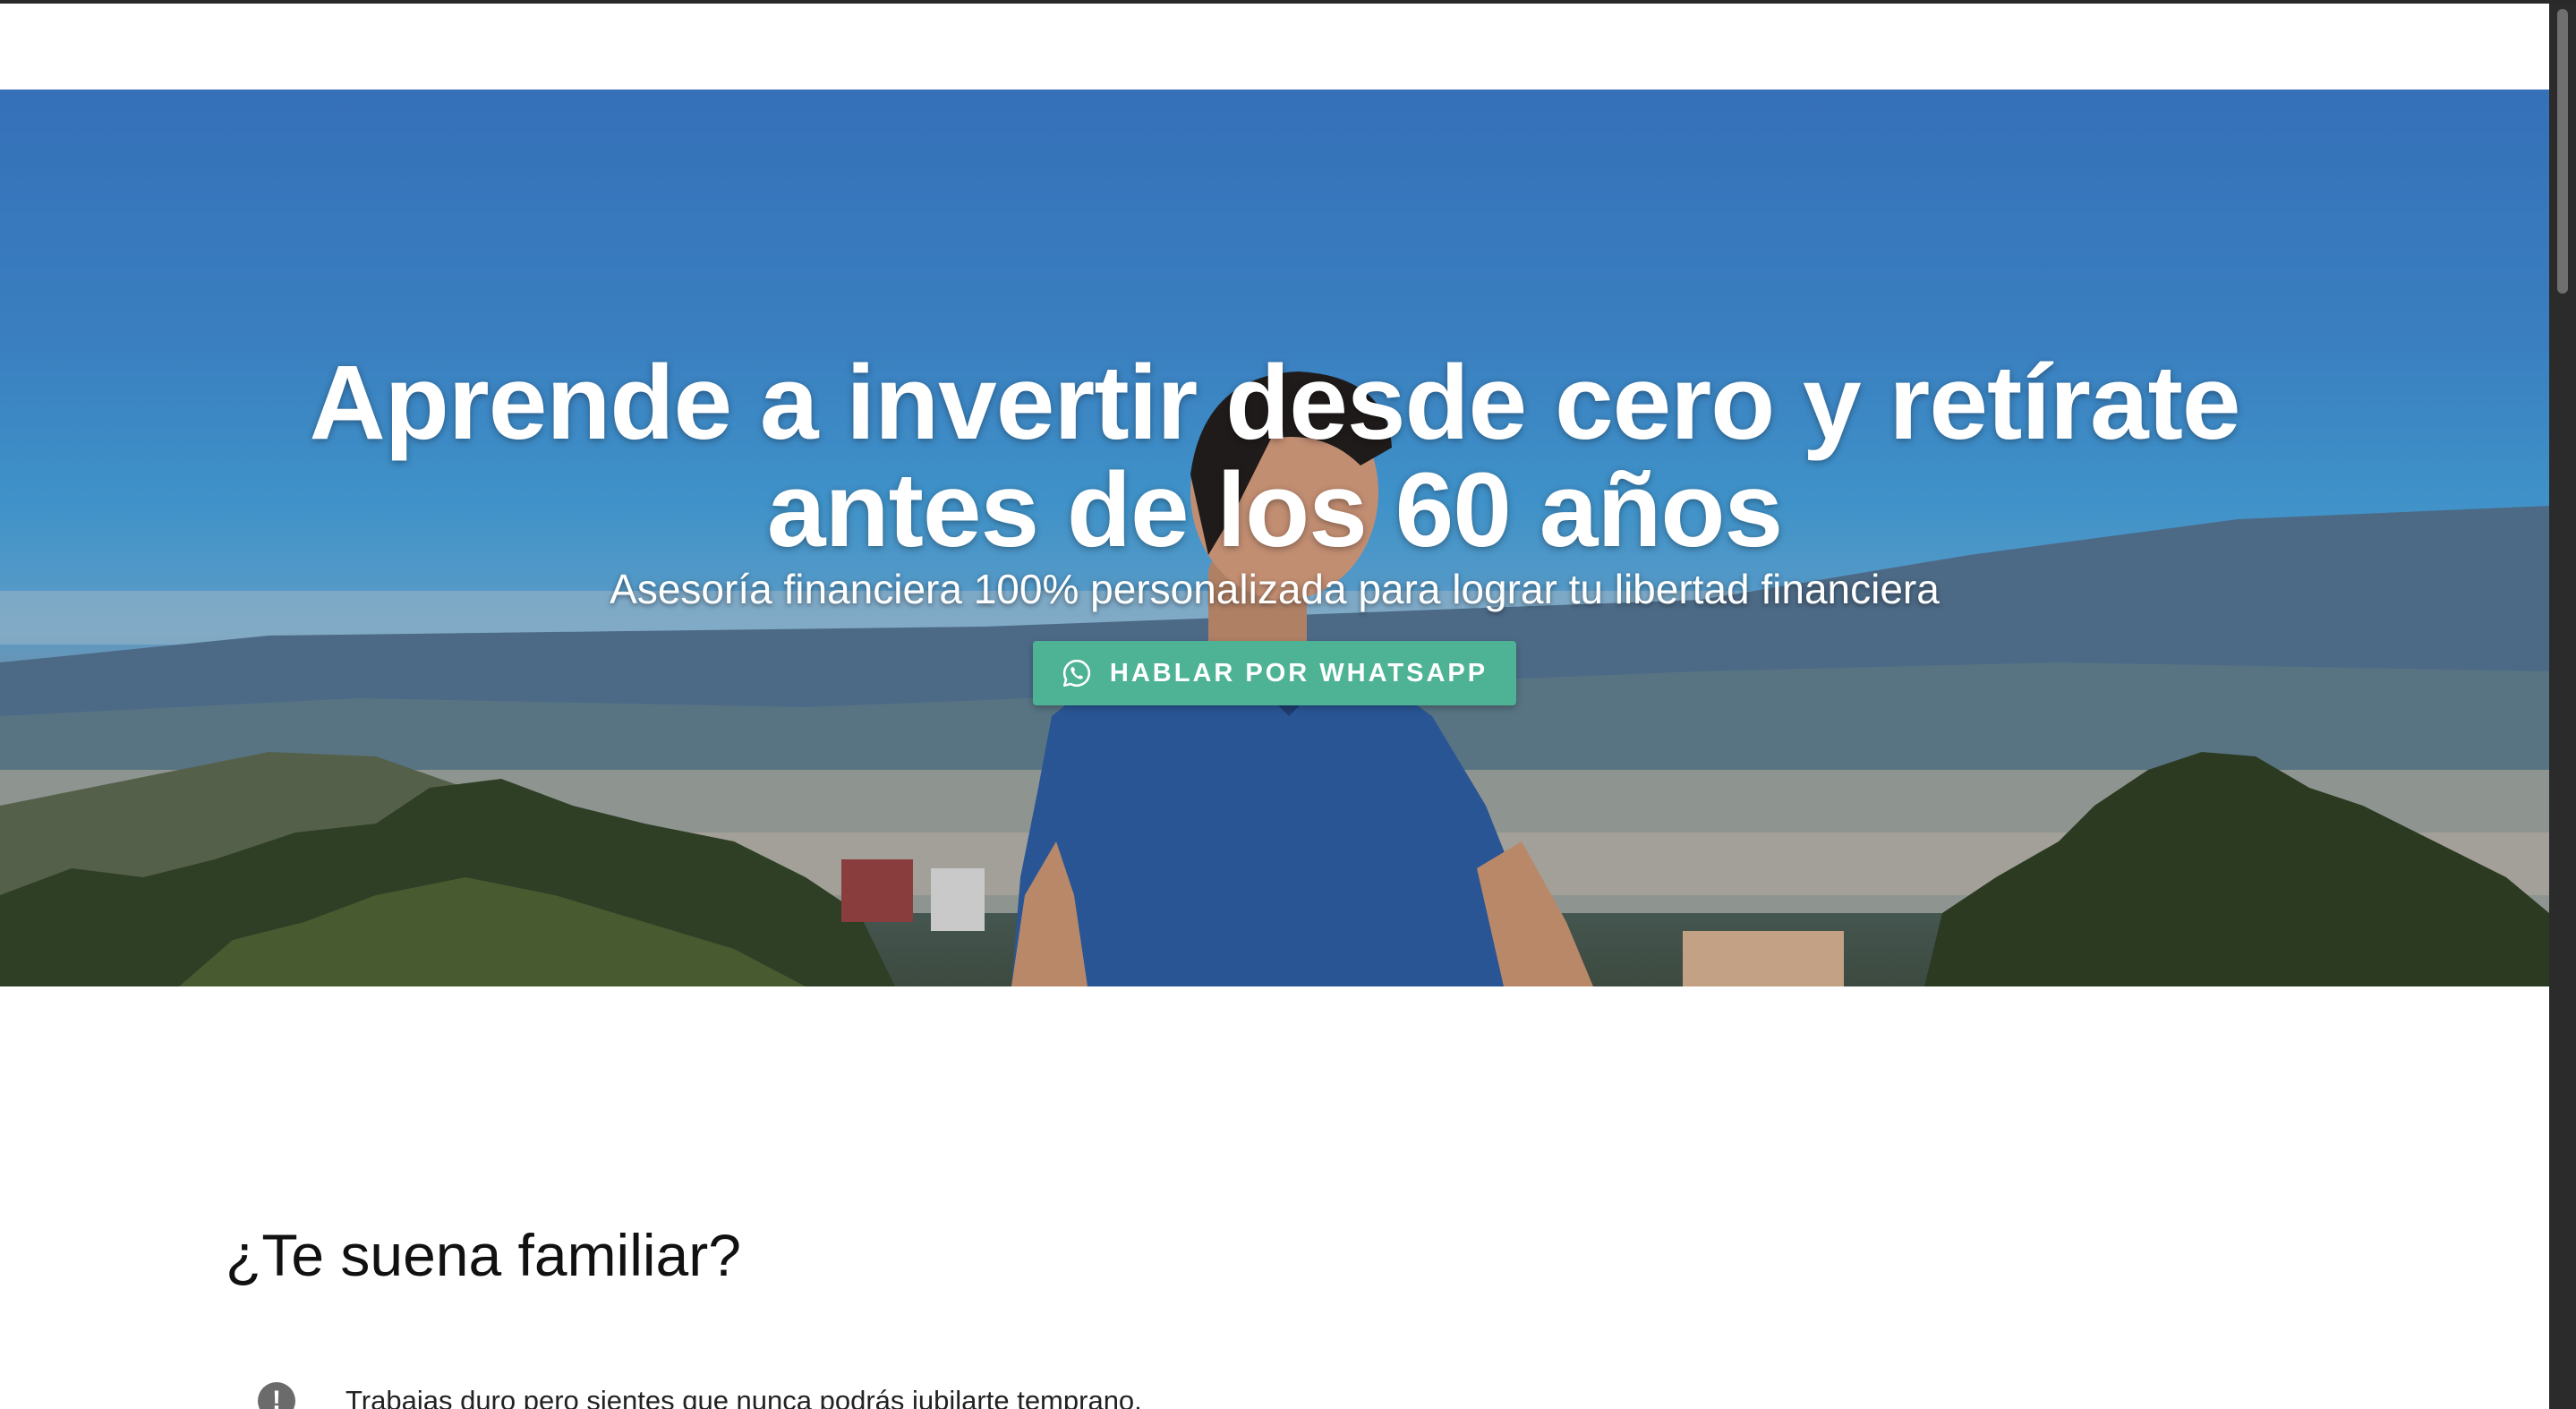  I want to click on whatsapp-cta-button: HABLAR POR WHATSAPP, so click(1274, 673).